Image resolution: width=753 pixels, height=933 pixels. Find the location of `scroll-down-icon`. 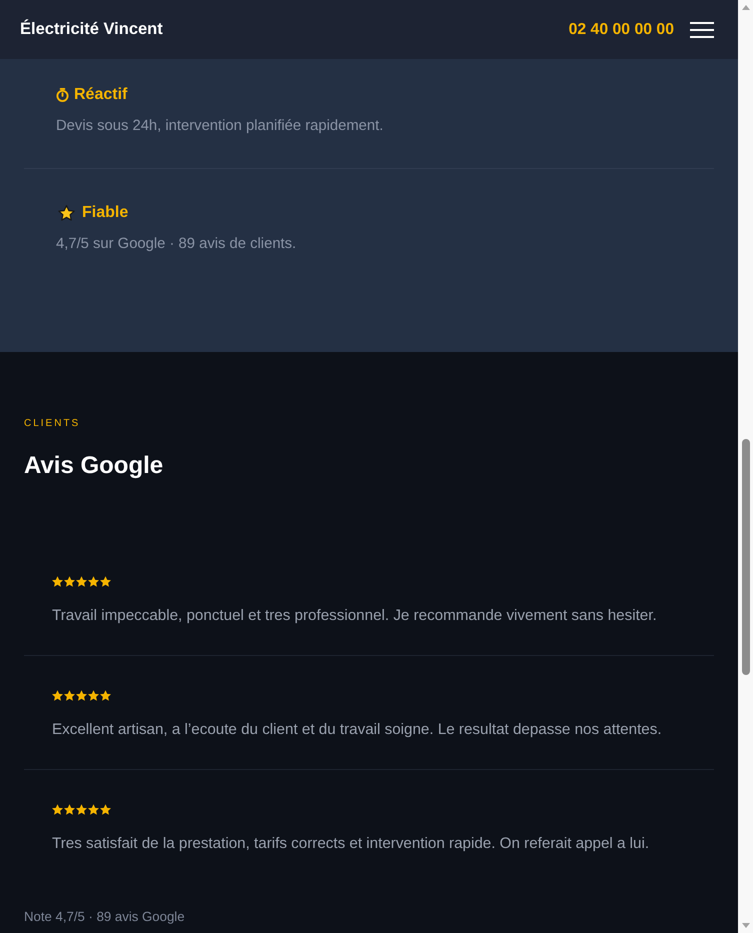

scroll-down-icon is located at coordinates (746, 925).